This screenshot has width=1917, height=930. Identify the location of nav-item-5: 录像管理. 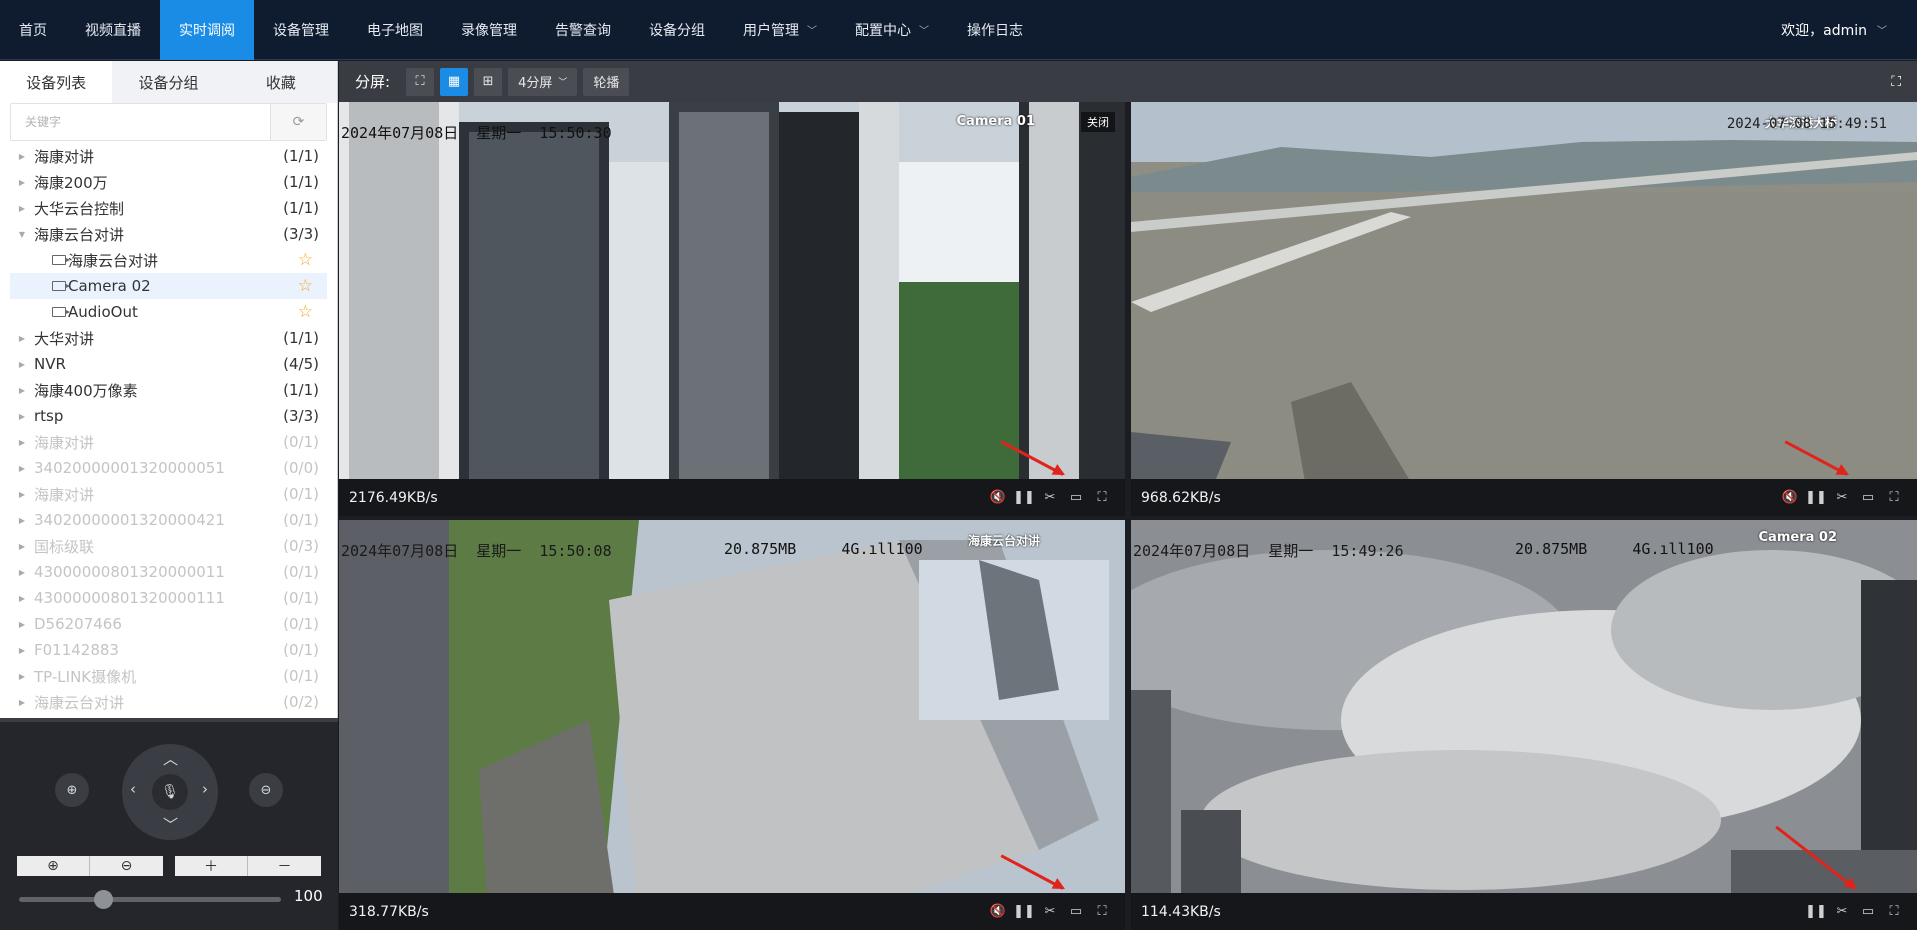
(489, 30).